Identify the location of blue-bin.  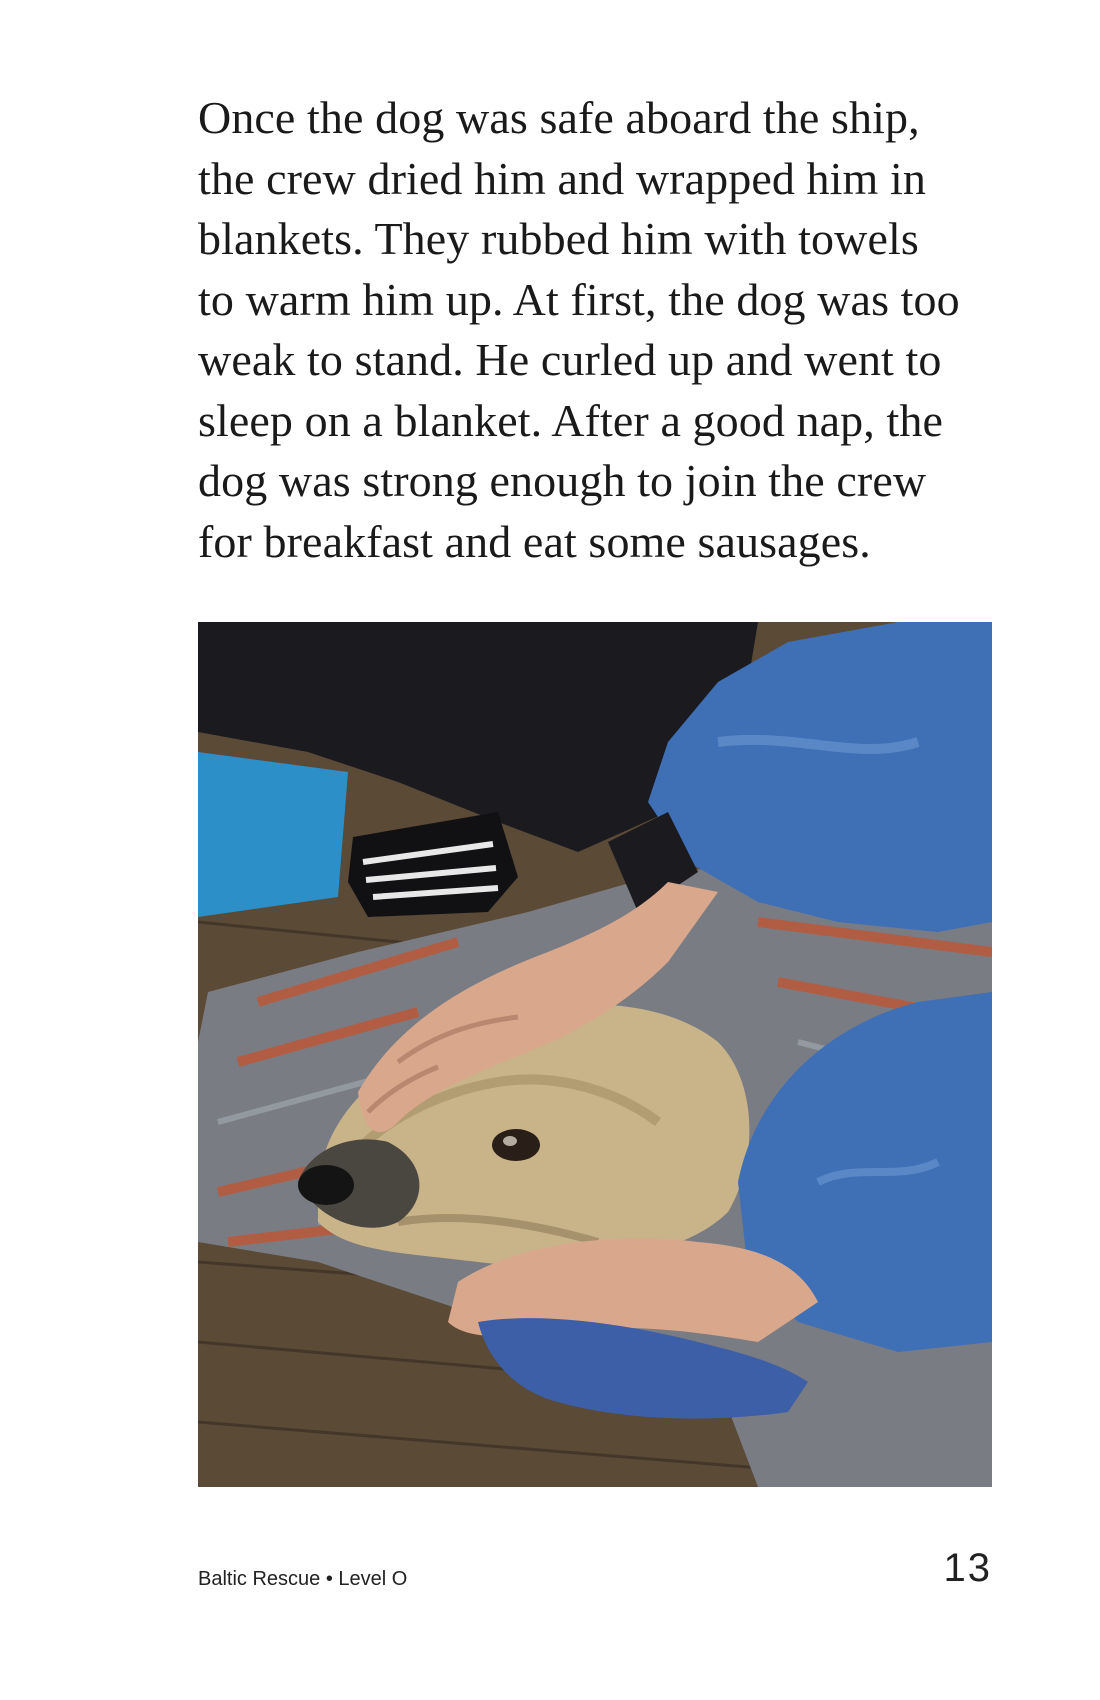
(273, 834).